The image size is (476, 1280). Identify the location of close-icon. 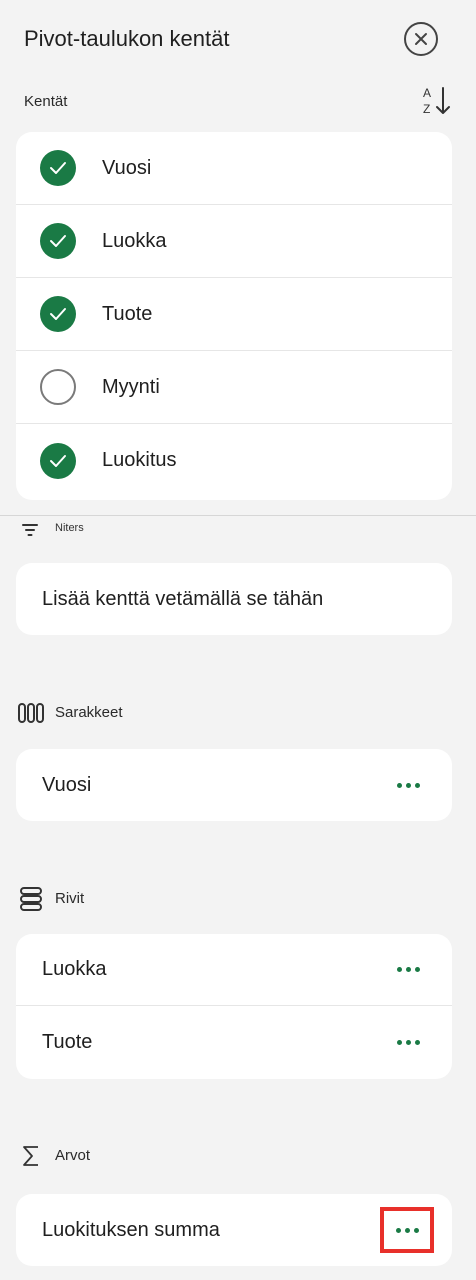
(421, 39).